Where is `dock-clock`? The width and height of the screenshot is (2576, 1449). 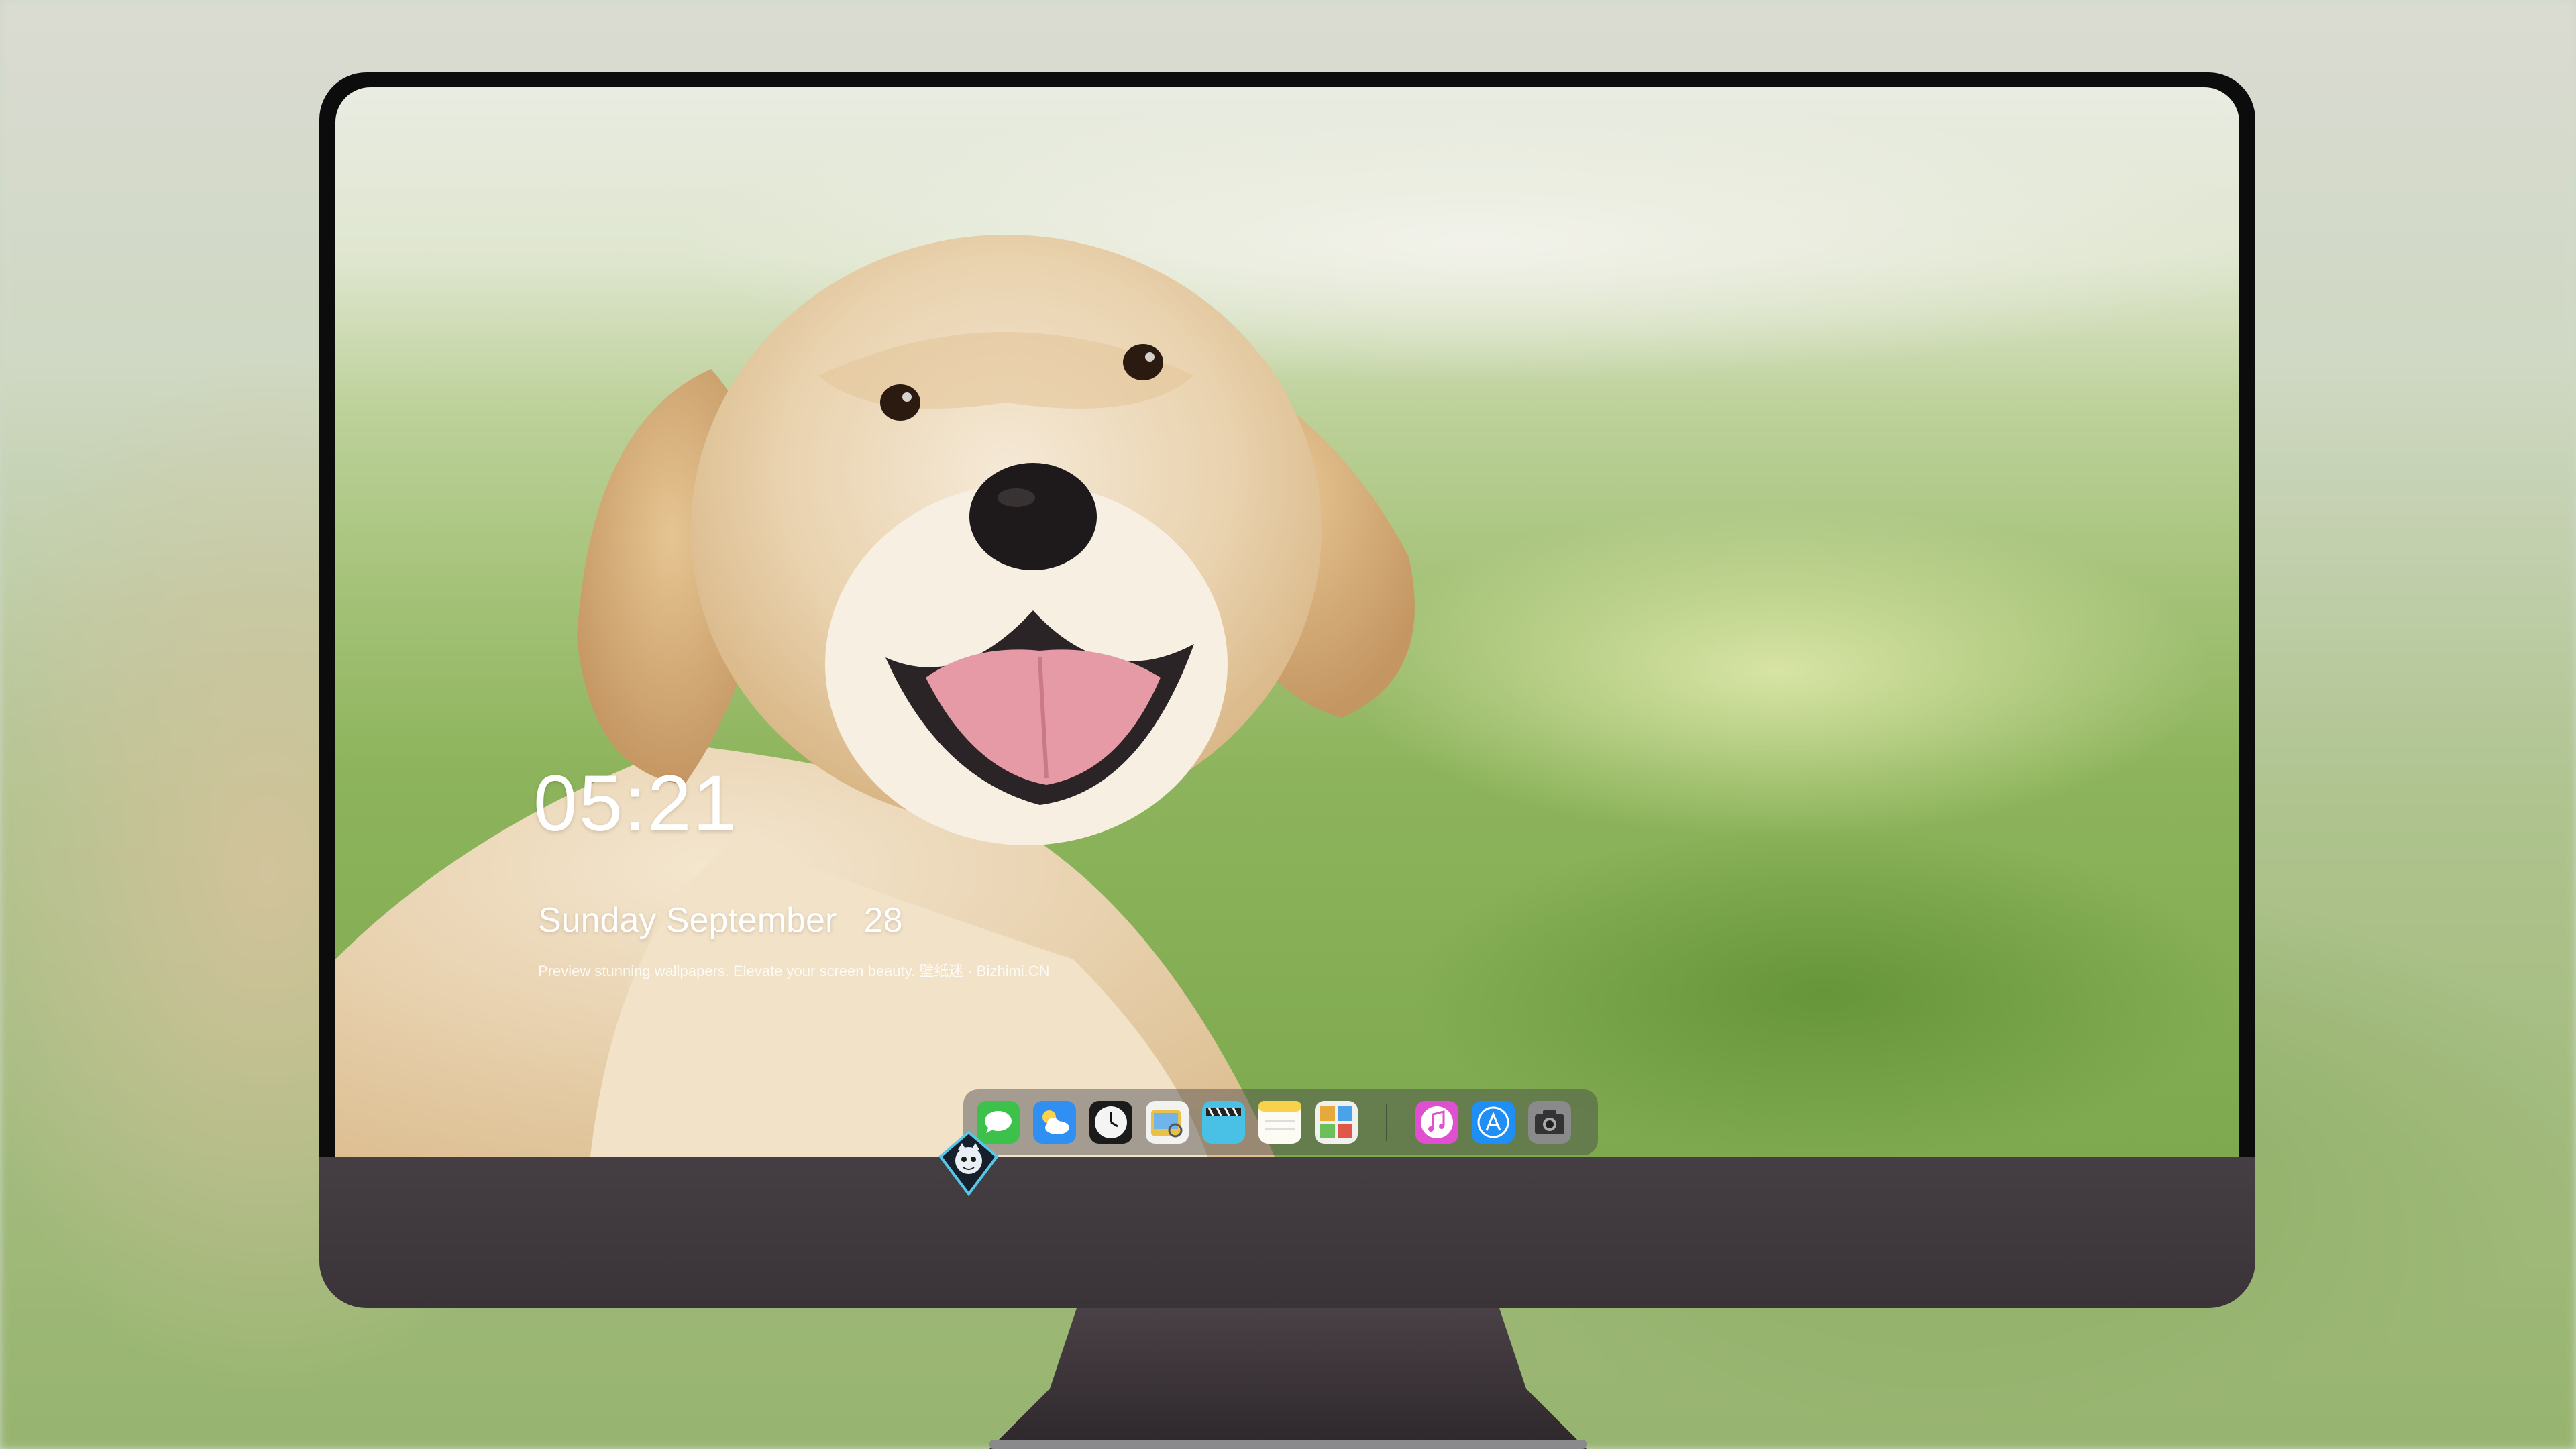
dock-clock is located at coordinates (1110, 1122).